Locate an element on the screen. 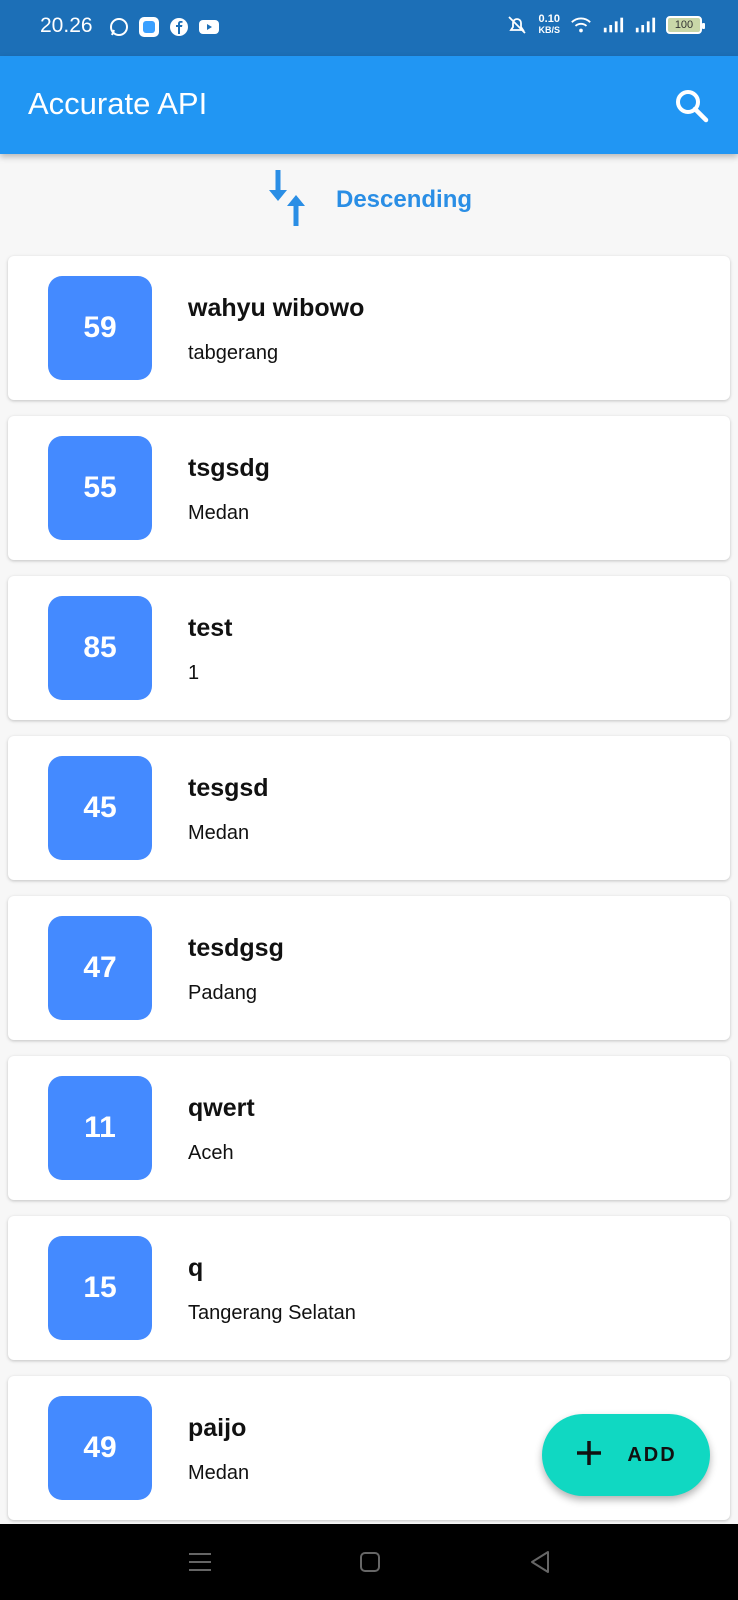 This screenshot has width=738, height=1600. item-city: Padang is located at coordinates (222, 993).